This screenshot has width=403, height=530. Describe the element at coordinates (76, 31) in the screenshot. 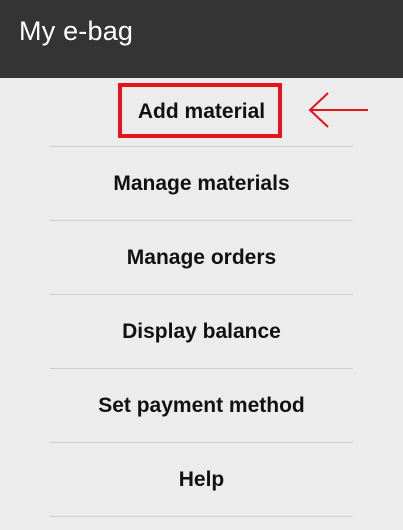

I see `app-title: My e-bag` at that location.